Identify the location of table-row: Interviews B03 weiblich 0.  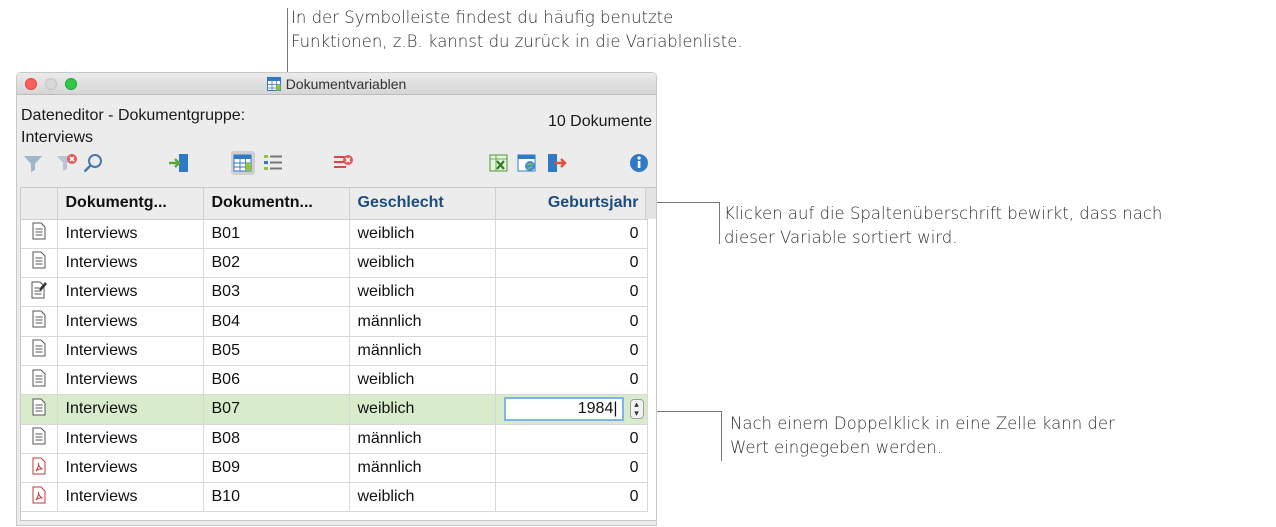
(334, 292).